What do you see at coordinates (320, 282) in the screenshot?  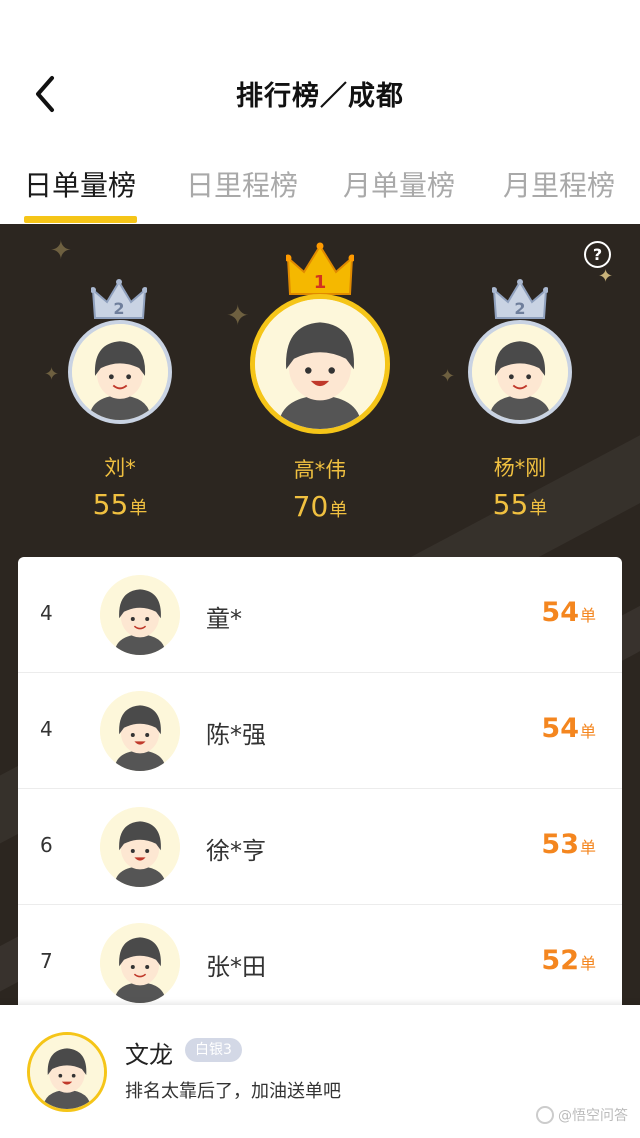 I see `rank-badge-number: 1` at bounding box center [320, 282].